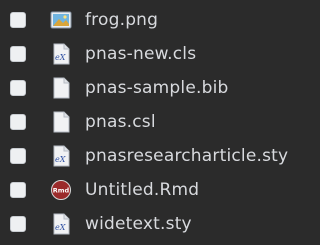 Image resolution: width=320 pixels, height=245 pixels. What do you see at coordinates (61, 20) in the screenshot?
I see `image-file-icon` at bounding box center [61, 20].